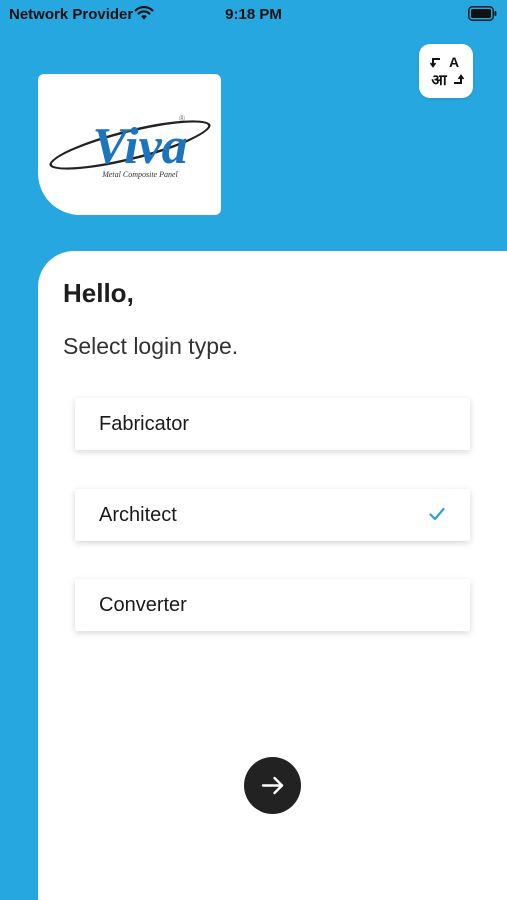  What do you see at coordinates (272, 605) in the screenshot?
I see `option-converter: Converter` at bounding box center [272, 605].